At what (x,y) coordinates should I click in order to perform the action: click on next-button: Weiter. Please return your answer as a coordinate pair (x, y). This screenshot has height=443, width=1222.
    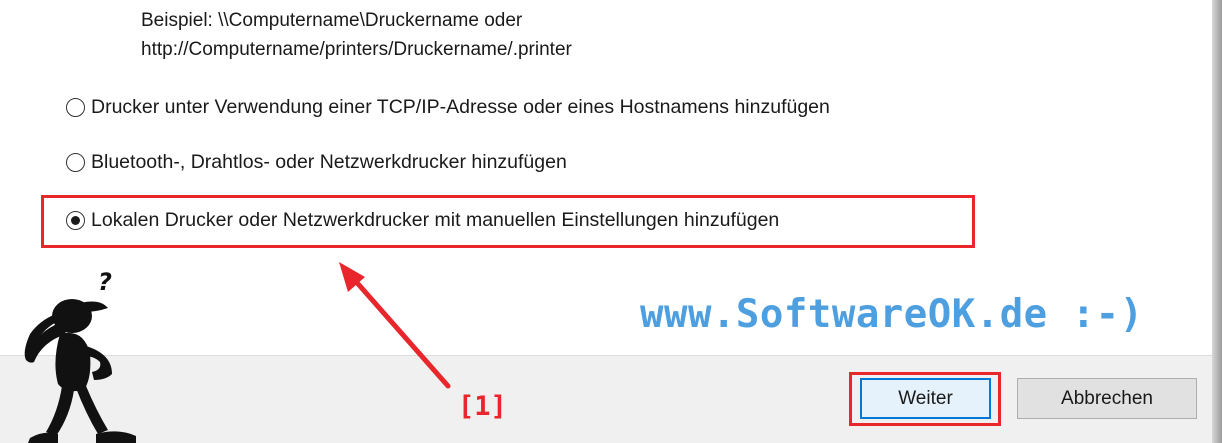
    Looking at the image, I should click on (925, 398).